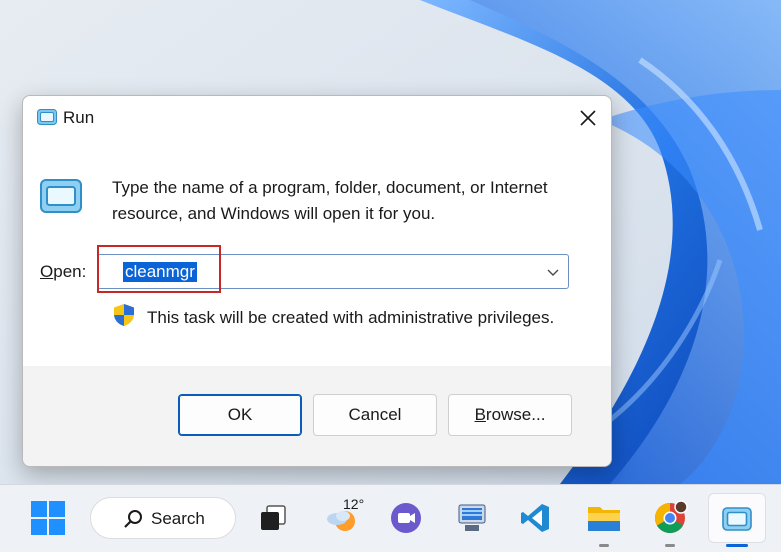 Image resolution: width=781 pixels, height=552 pixels. What do you see at coordinates (133, 519) in the screenshot?
I see `search-icon` at bounding box center [133, 519].